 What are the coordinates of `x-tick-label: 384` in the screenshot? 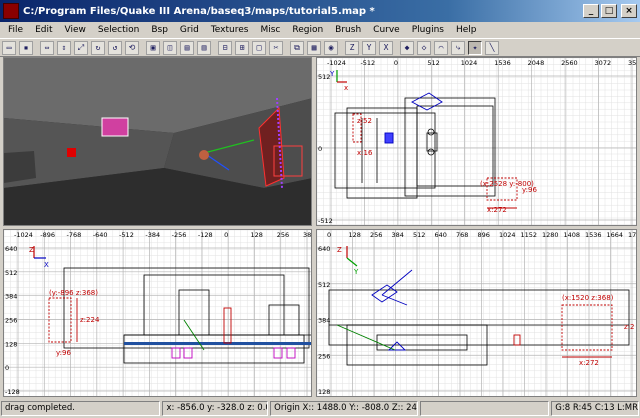 It's located at (398, 235).